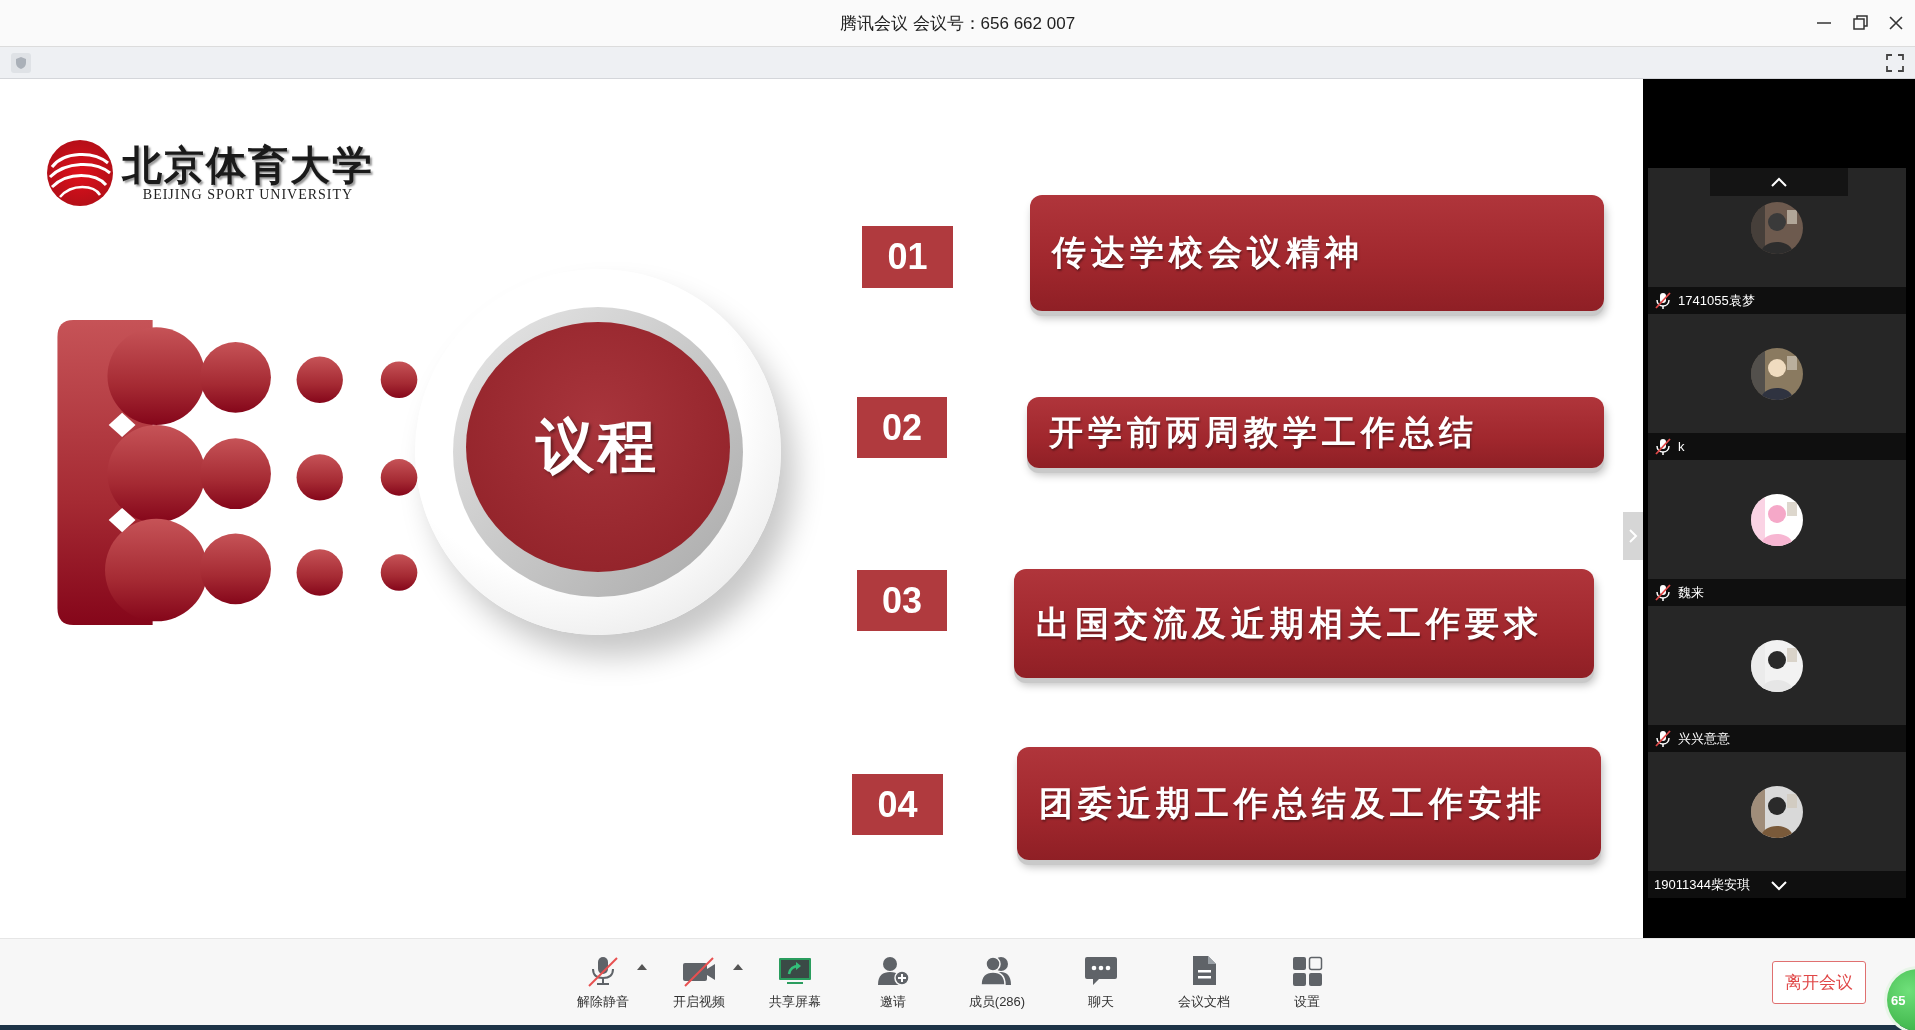 The width and height of the screenshot is (1915, 1030). I want to click on agenda-number: 01, so click(907, 257).